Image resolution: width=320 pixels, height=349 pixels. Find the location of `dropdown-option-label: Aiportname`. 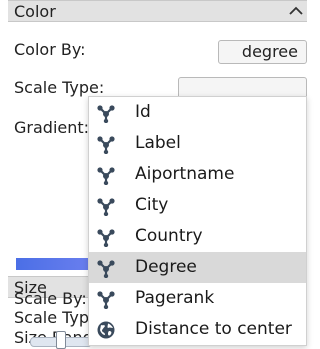

dropdown-option-label: Aiportname is located at coordinates (185, 174).